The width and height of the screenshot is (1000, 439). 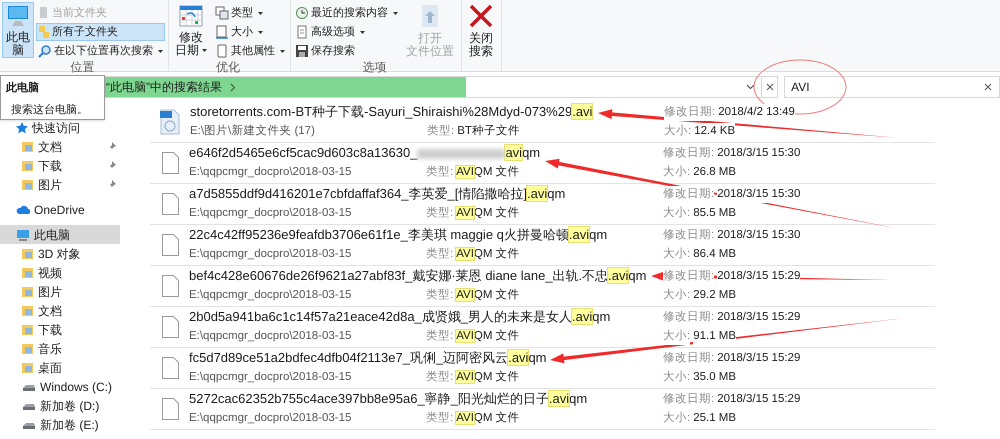 What do you see at coordinates (377, 194) in the screenshot?
I see `file-name: a7d5855ddf9d416201e7cbfdaffaf364_李英爱_[情陷撒哈拉].aviqm` at bounding box center [377, 194].